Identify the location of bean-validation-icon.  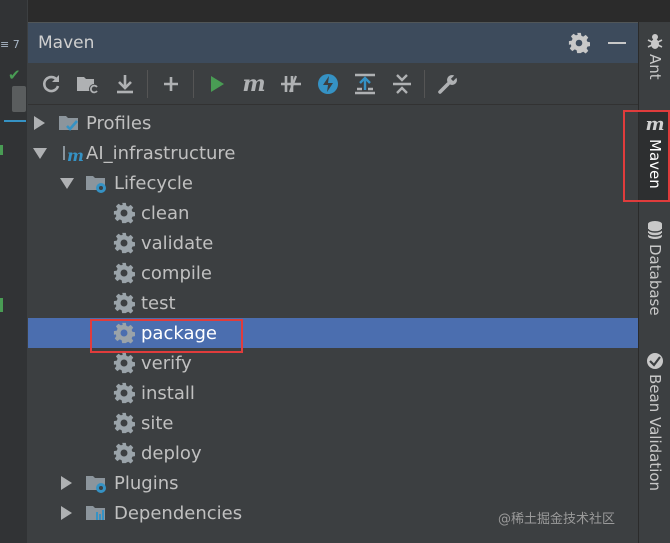
(655, 361).